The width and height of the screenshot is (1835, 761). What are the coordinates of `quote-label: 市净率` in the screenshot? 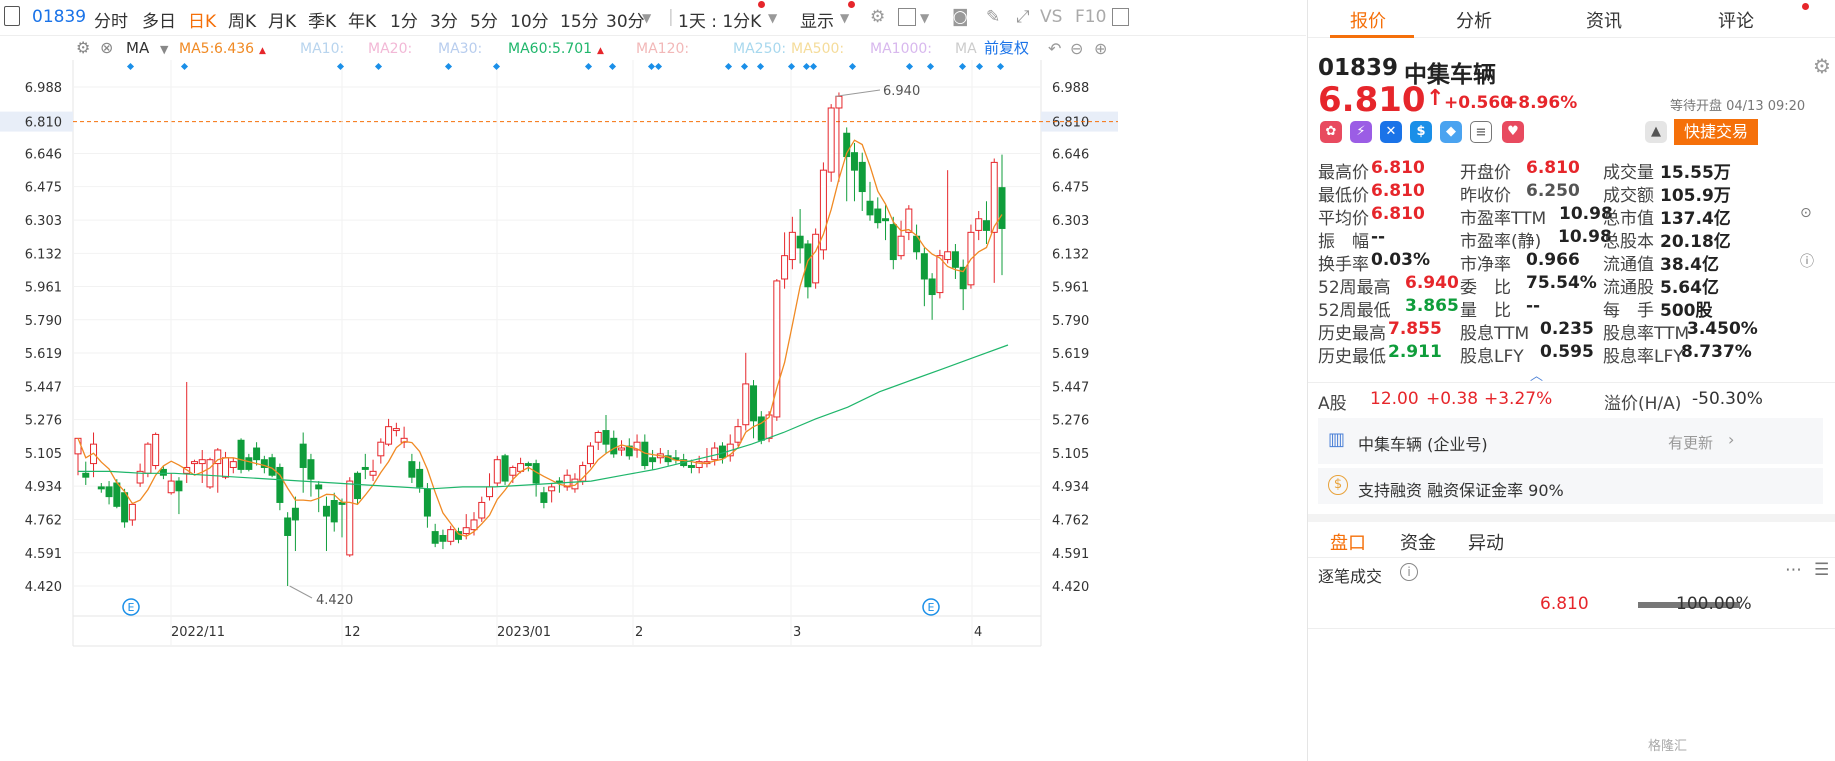 It's located at (1485, 265).